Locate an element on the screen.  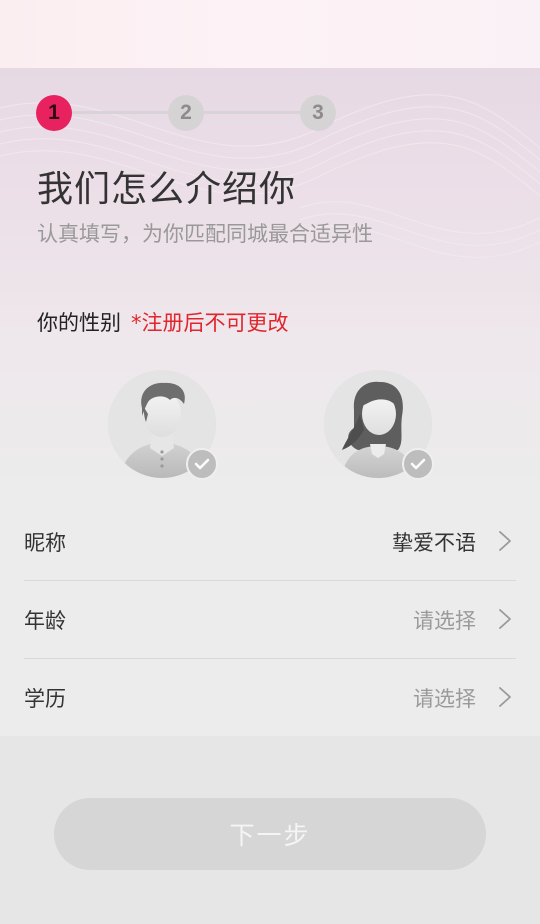
gender-label: 你的性别 is located at coordinates (79, 323).